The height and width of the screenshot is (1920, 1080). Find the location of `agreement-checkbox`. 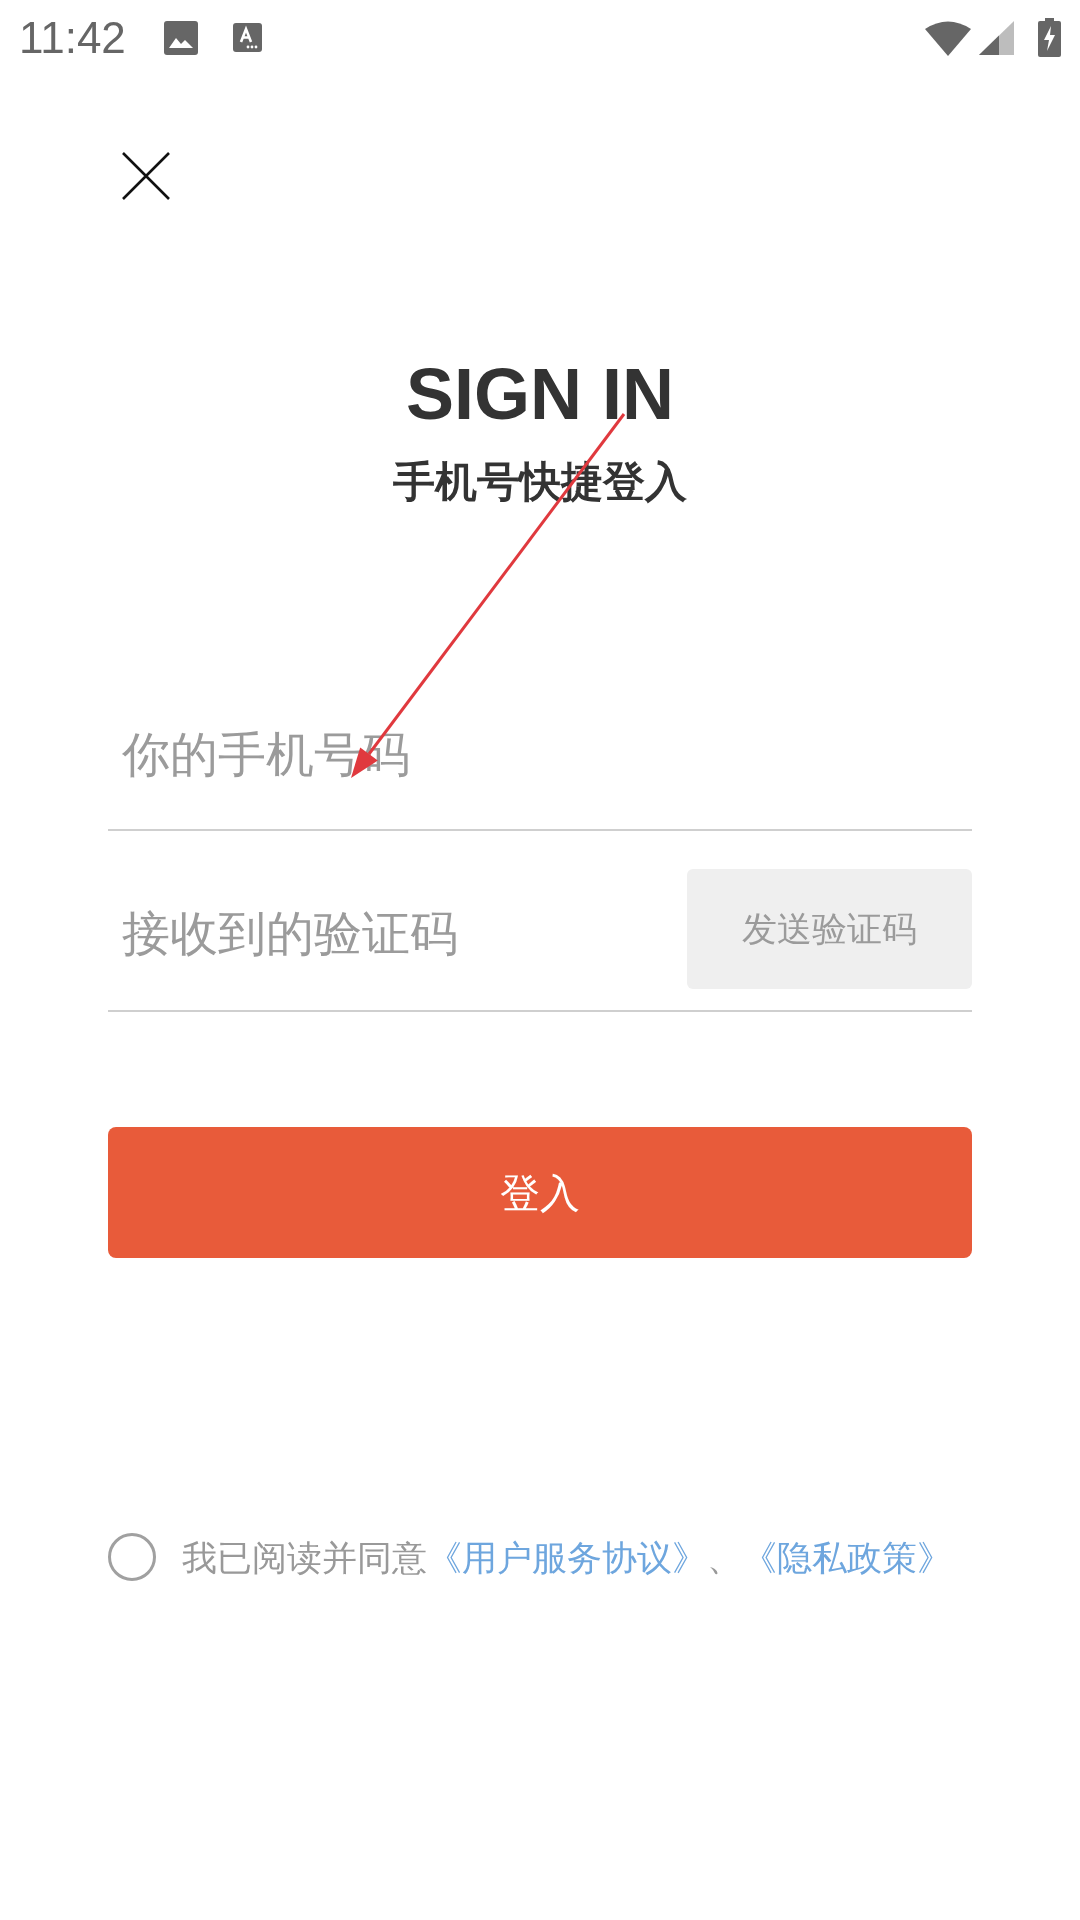

agreement-checkbox is located at coordinates (132, 1557).